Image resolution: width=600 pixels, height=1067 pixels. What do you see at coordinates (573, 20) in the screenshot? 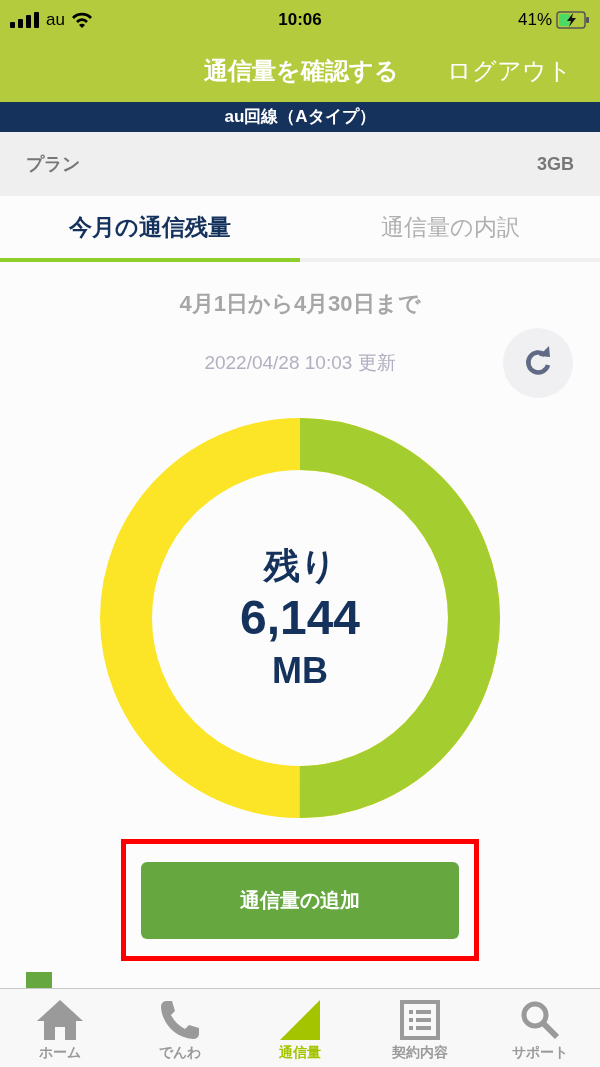
I see `battery-charging-icon` at bounding box center [573, 20].